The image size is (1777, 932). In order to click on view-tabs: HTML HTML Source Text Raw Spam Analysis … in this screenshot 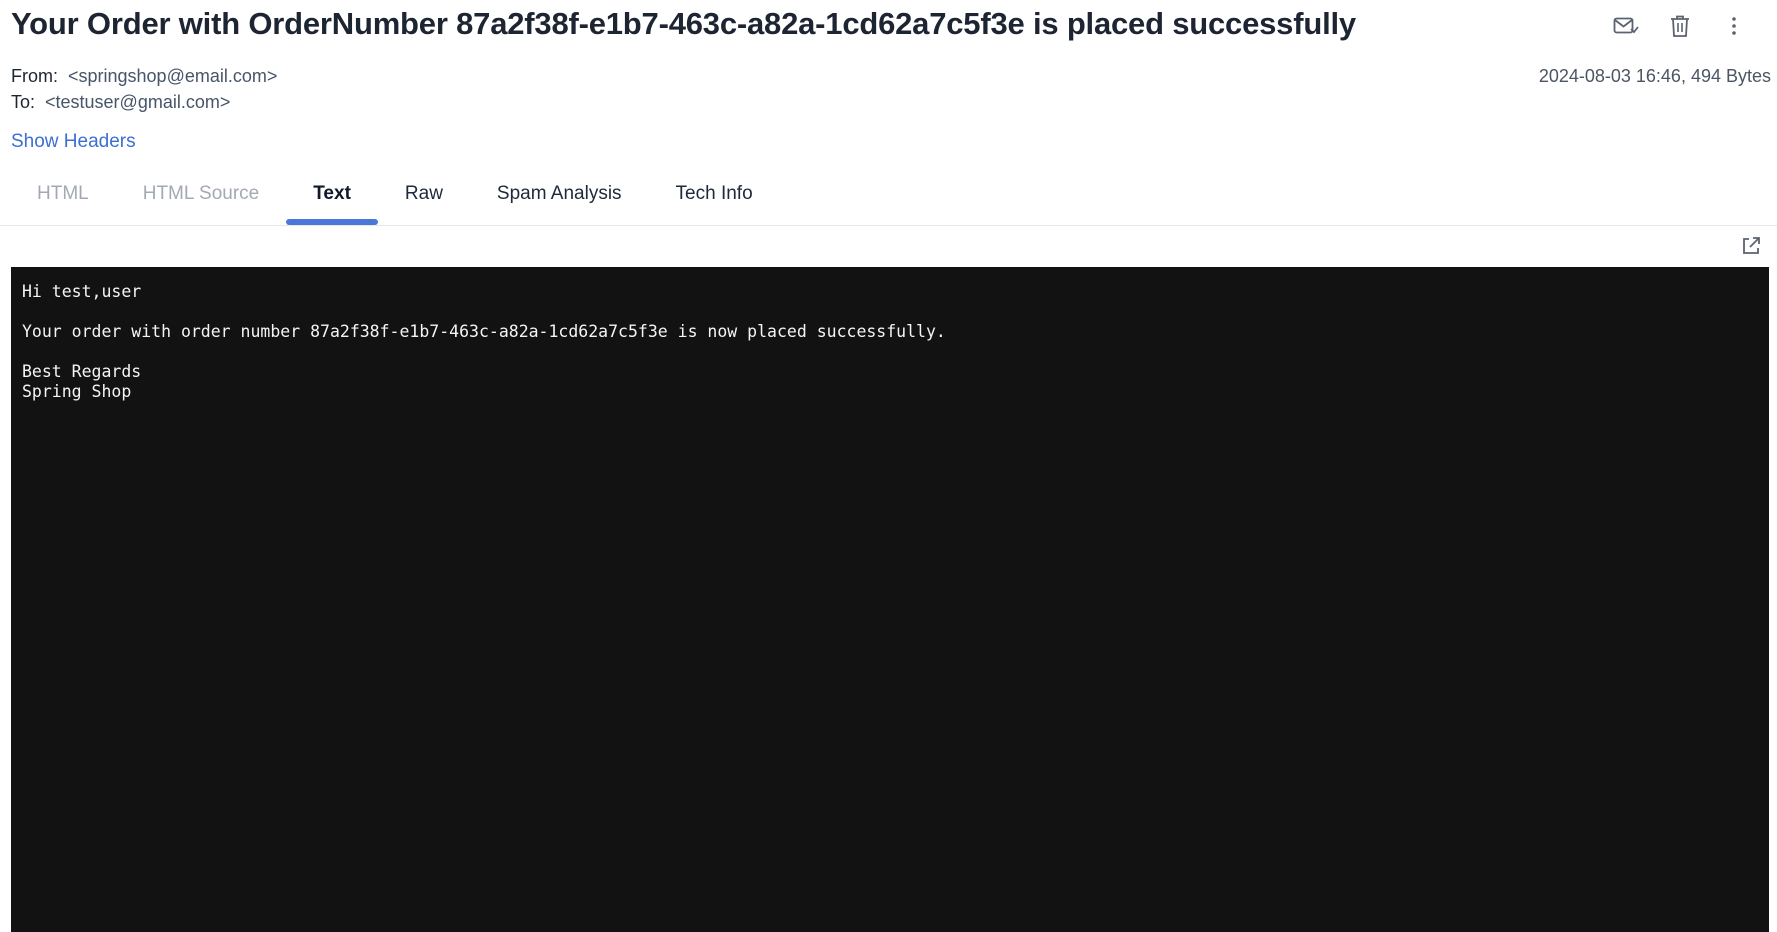, I will do `click(395, 200)`.